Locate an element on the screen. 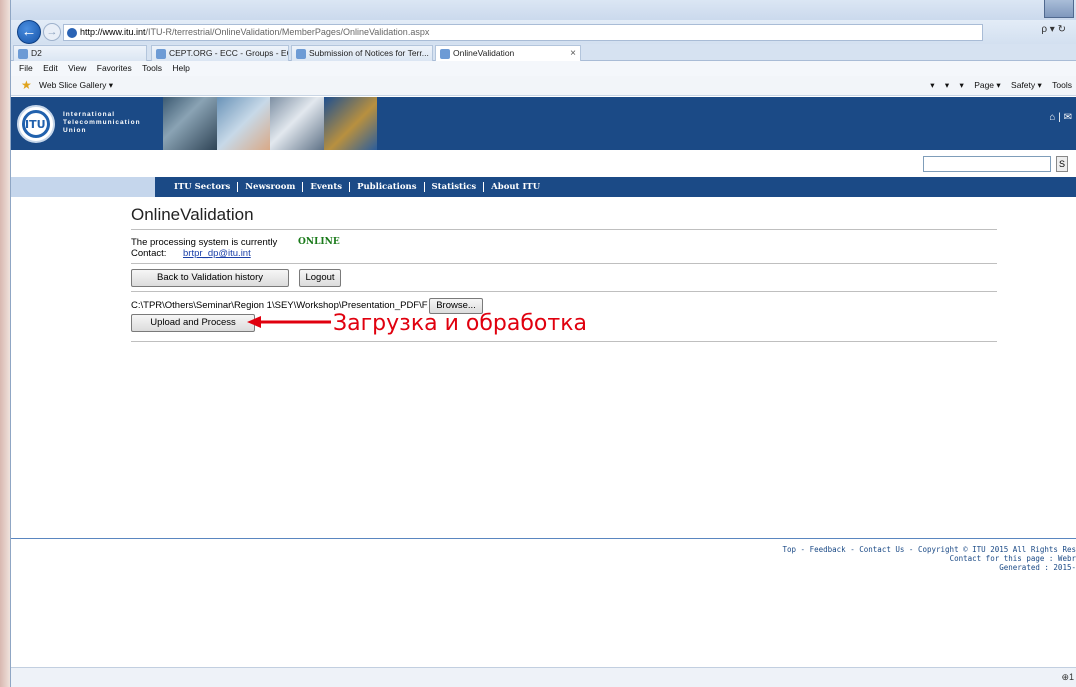 This screenshot has width=1076, height=687. status-bar: ⊕1 is located at coordinates (543, 677).